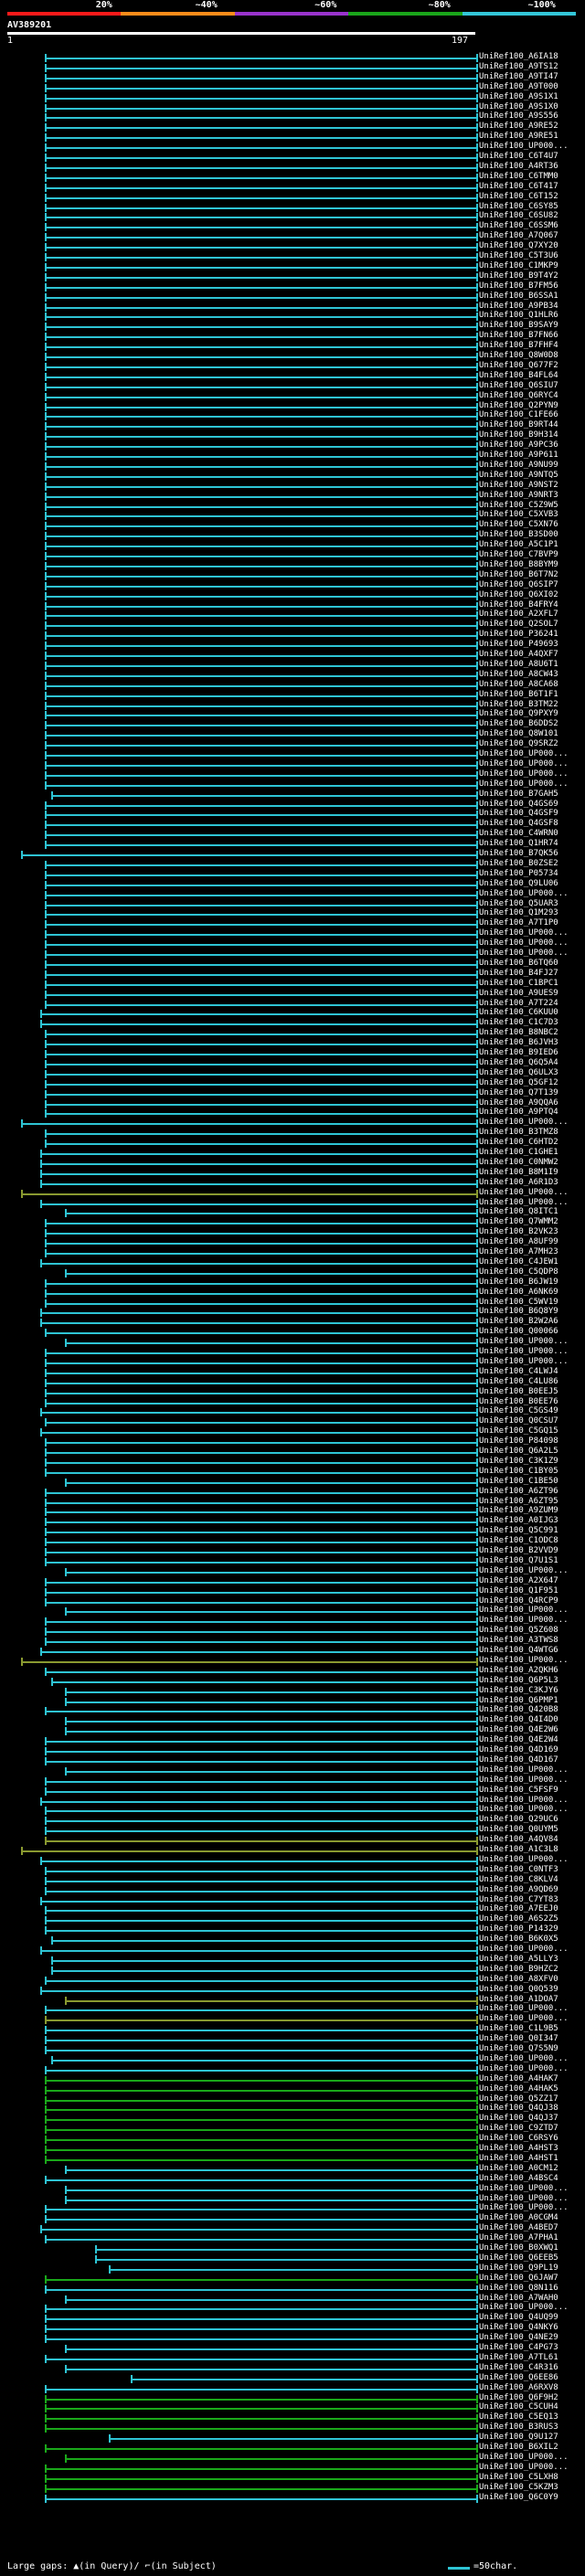  What do you see at coordinates (518, 1999) in the screenshot?
I see `hit-label: UniRef100_A1DOA7` at bounding box center [518, 1999].